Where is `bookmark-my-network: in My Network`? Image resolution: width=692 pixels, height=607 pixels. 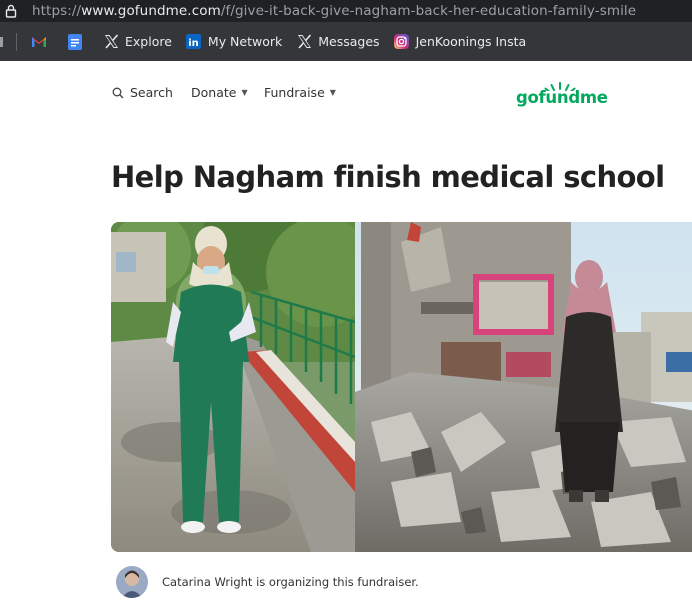
bookmark-my-network: in My Network is located at coordinates (235, 42).